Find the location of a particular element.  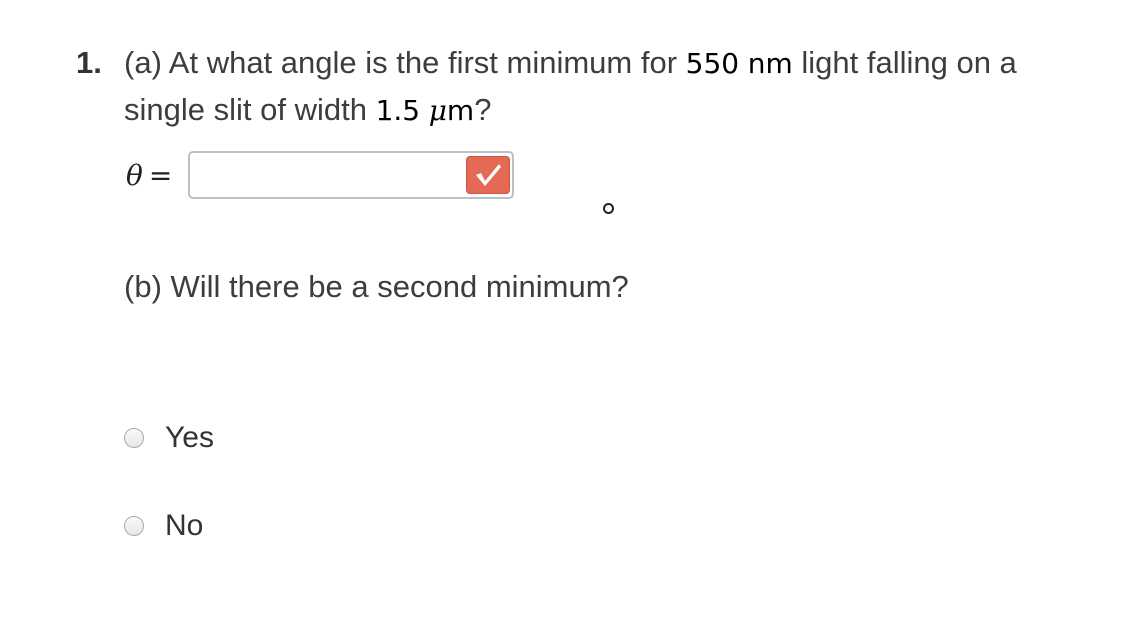

theta-label: θ = is located at coordinates (157, 175).